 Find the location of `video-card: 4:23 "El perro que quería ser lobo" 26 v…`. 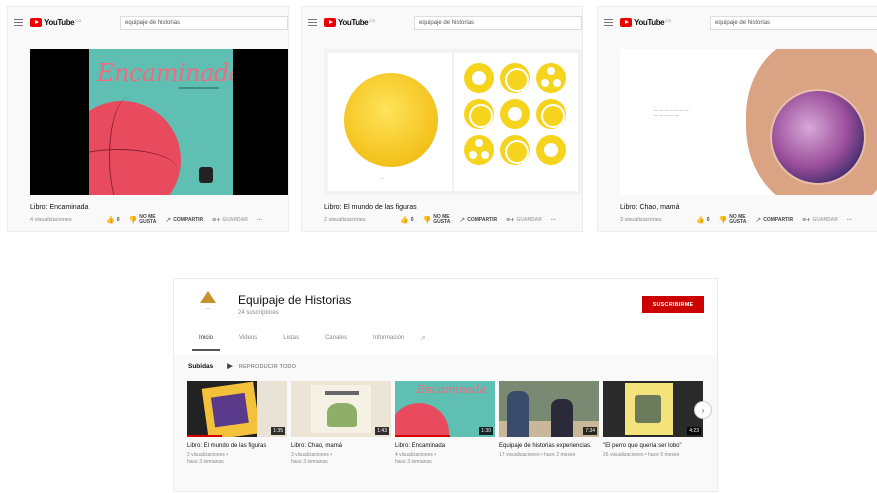

video-card: 4:23 "El perro que quería ser lobo" 26 v… is located at coordinates (653, 423).